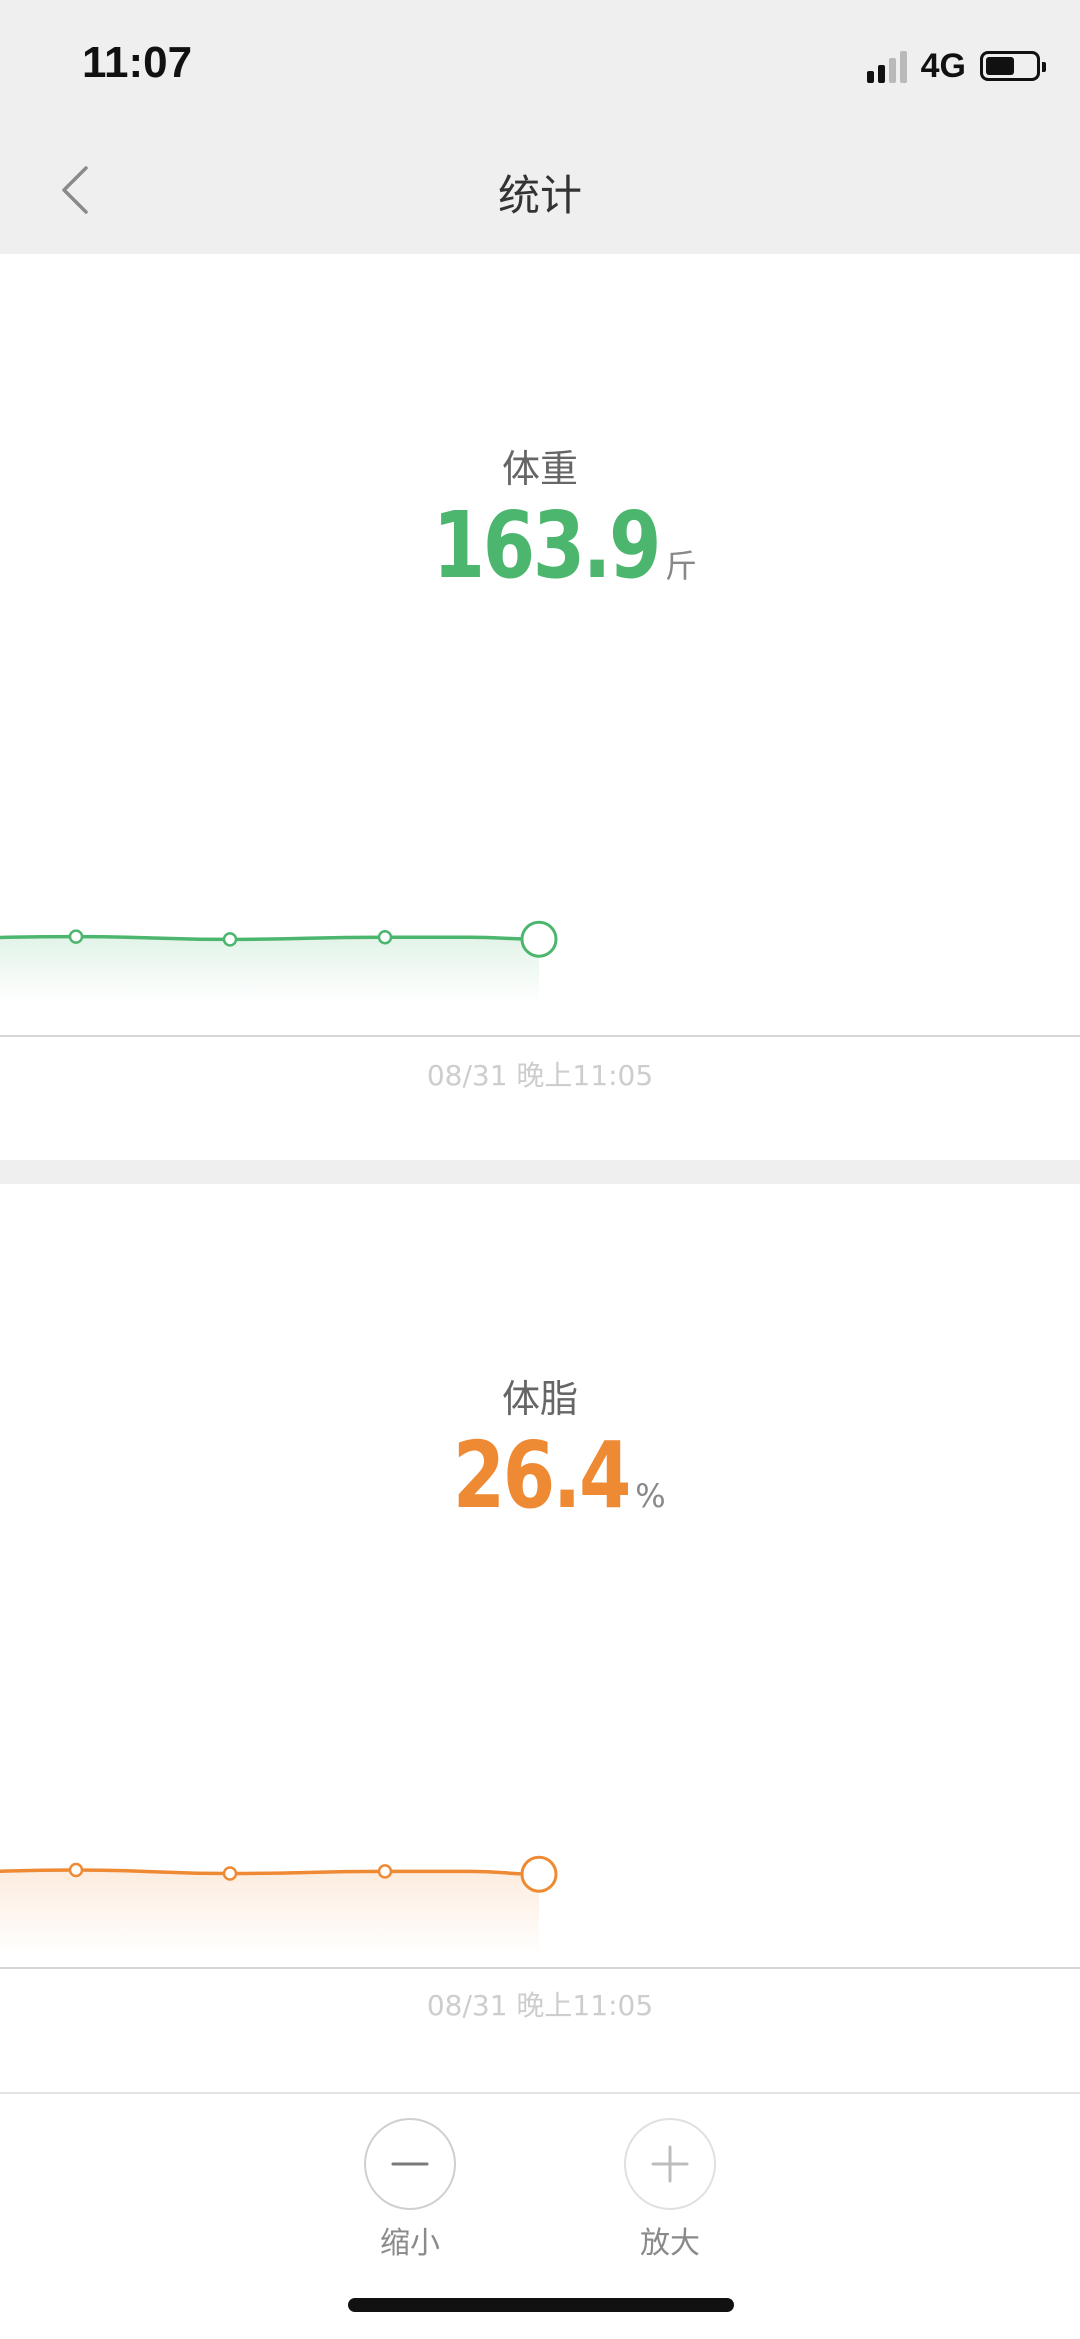 The image size is (1080, 2339). I want to click on body-fat-area-fill, so click(269, 1913).